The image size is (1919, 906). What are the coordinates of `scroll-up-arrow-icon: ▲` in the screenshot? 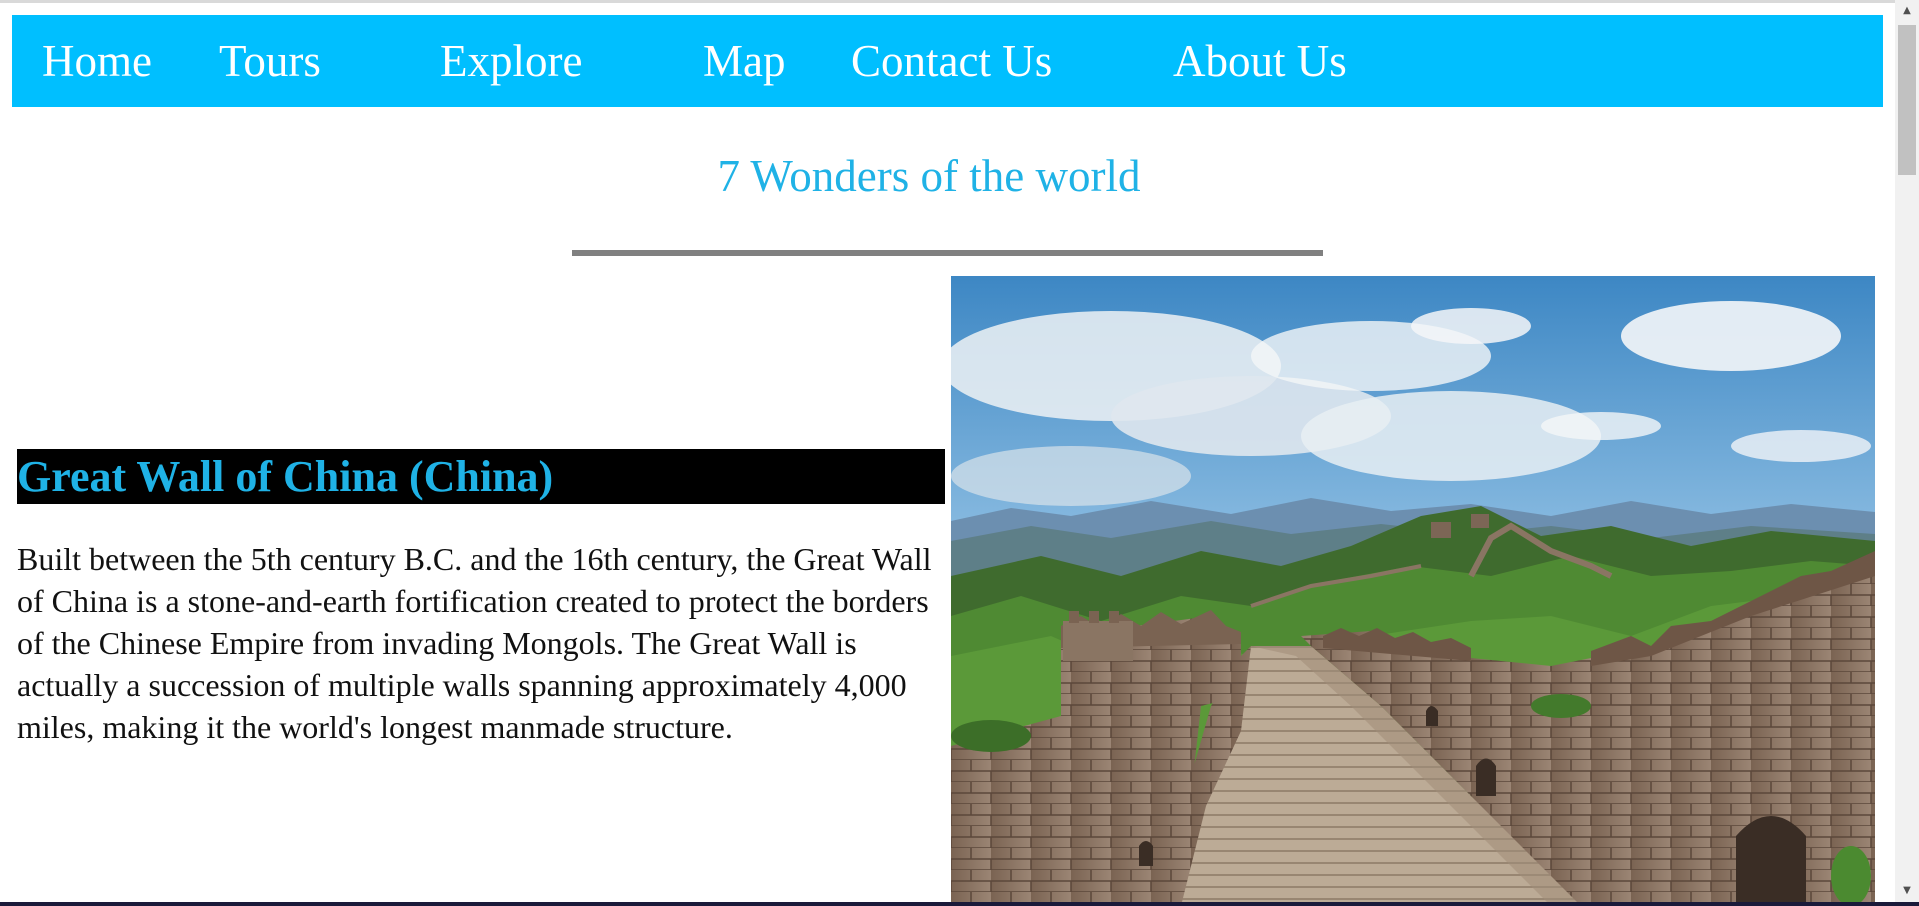 It's located at (1907, 11).